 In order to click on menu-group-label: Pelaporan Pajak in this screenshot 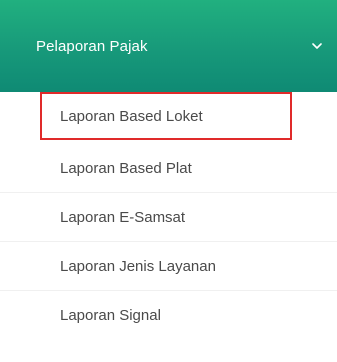, I will do `click(92, 46)`.